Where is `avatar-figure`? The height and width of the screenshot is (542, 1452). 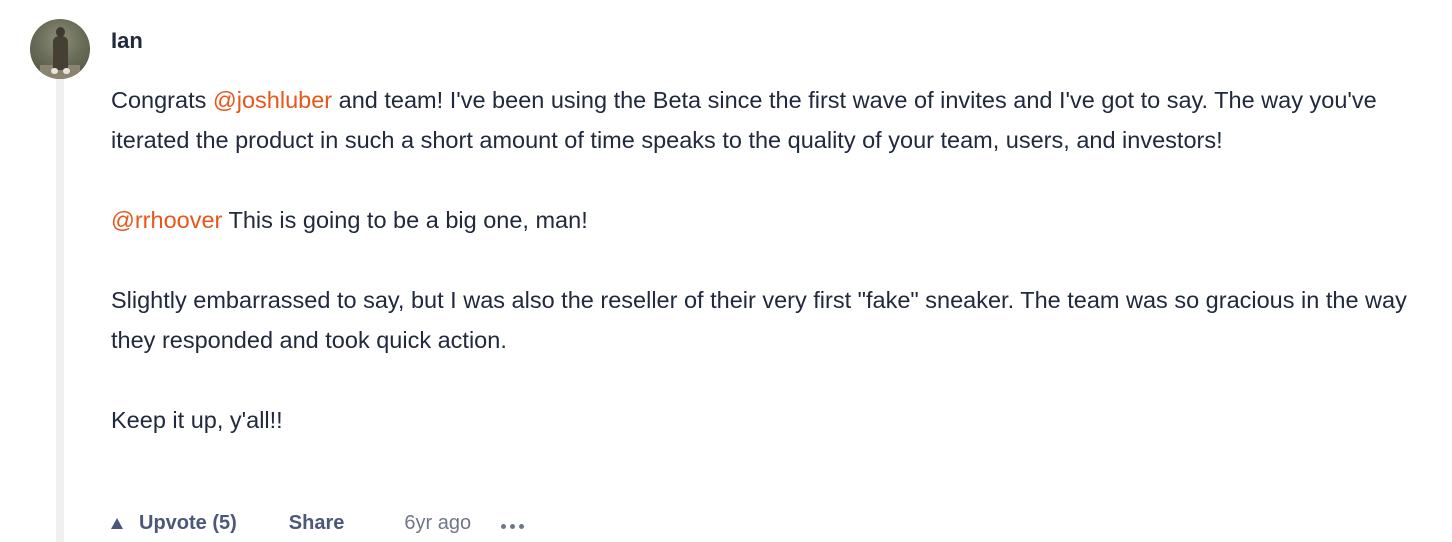
avatar-figure is located at coordinates (60, 53).